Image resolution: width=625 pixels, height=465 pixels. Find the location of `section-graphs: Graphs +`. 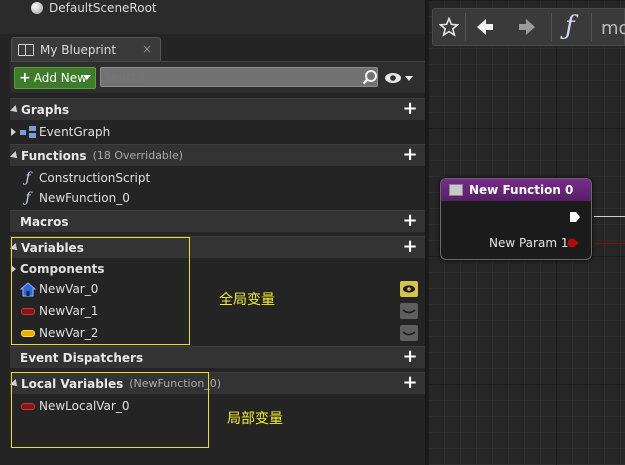

section-graphs: Graphs + is located at coordinates (217, 109).